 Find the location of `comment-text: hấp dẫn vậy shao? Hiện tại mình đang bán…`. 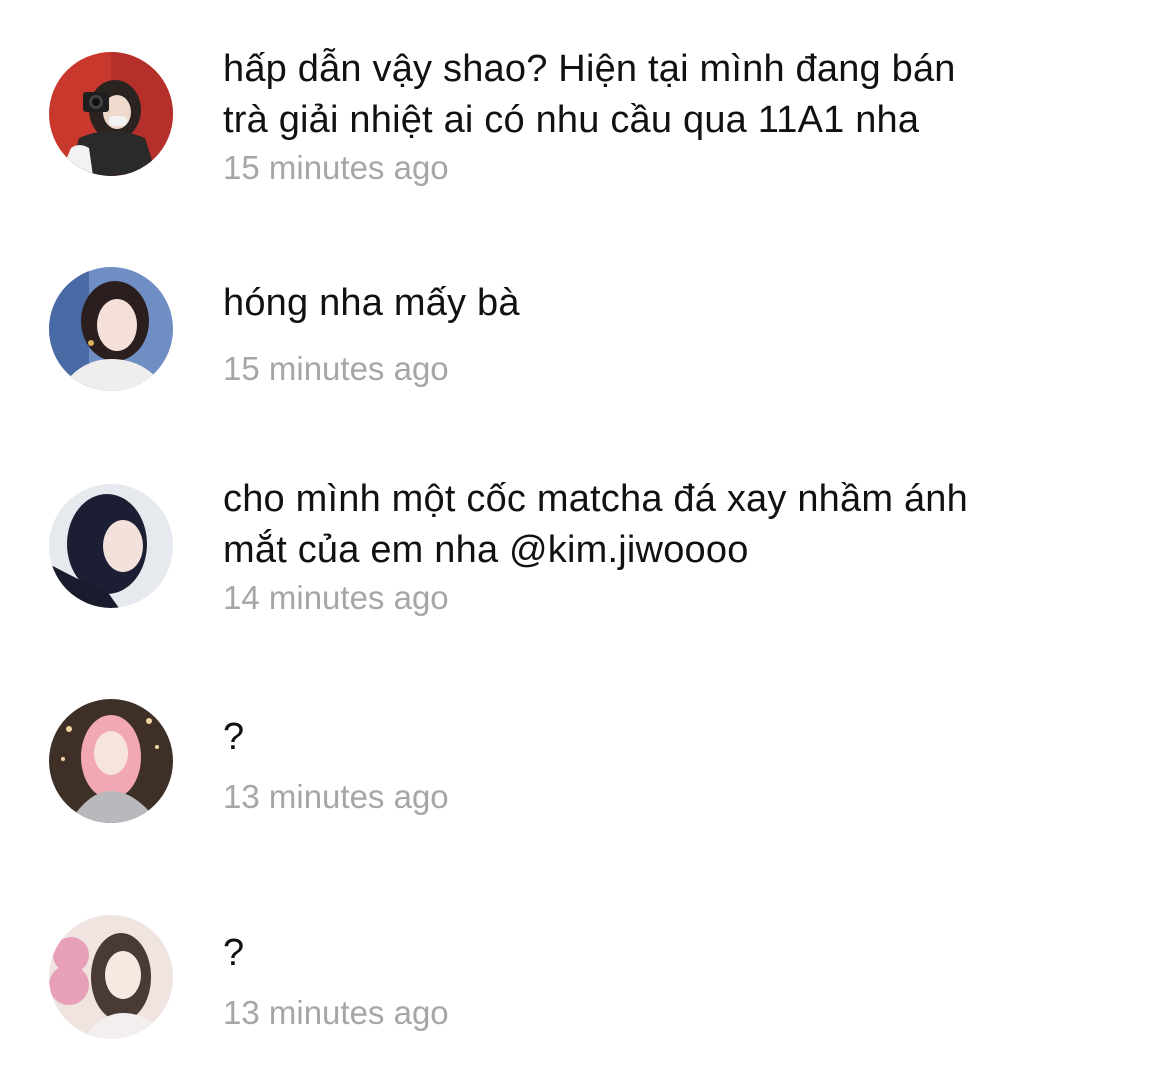

comment-text: hấp dẫn vậy shao? Hiện tại mình đang bán… is located at coordinates (589, 94).